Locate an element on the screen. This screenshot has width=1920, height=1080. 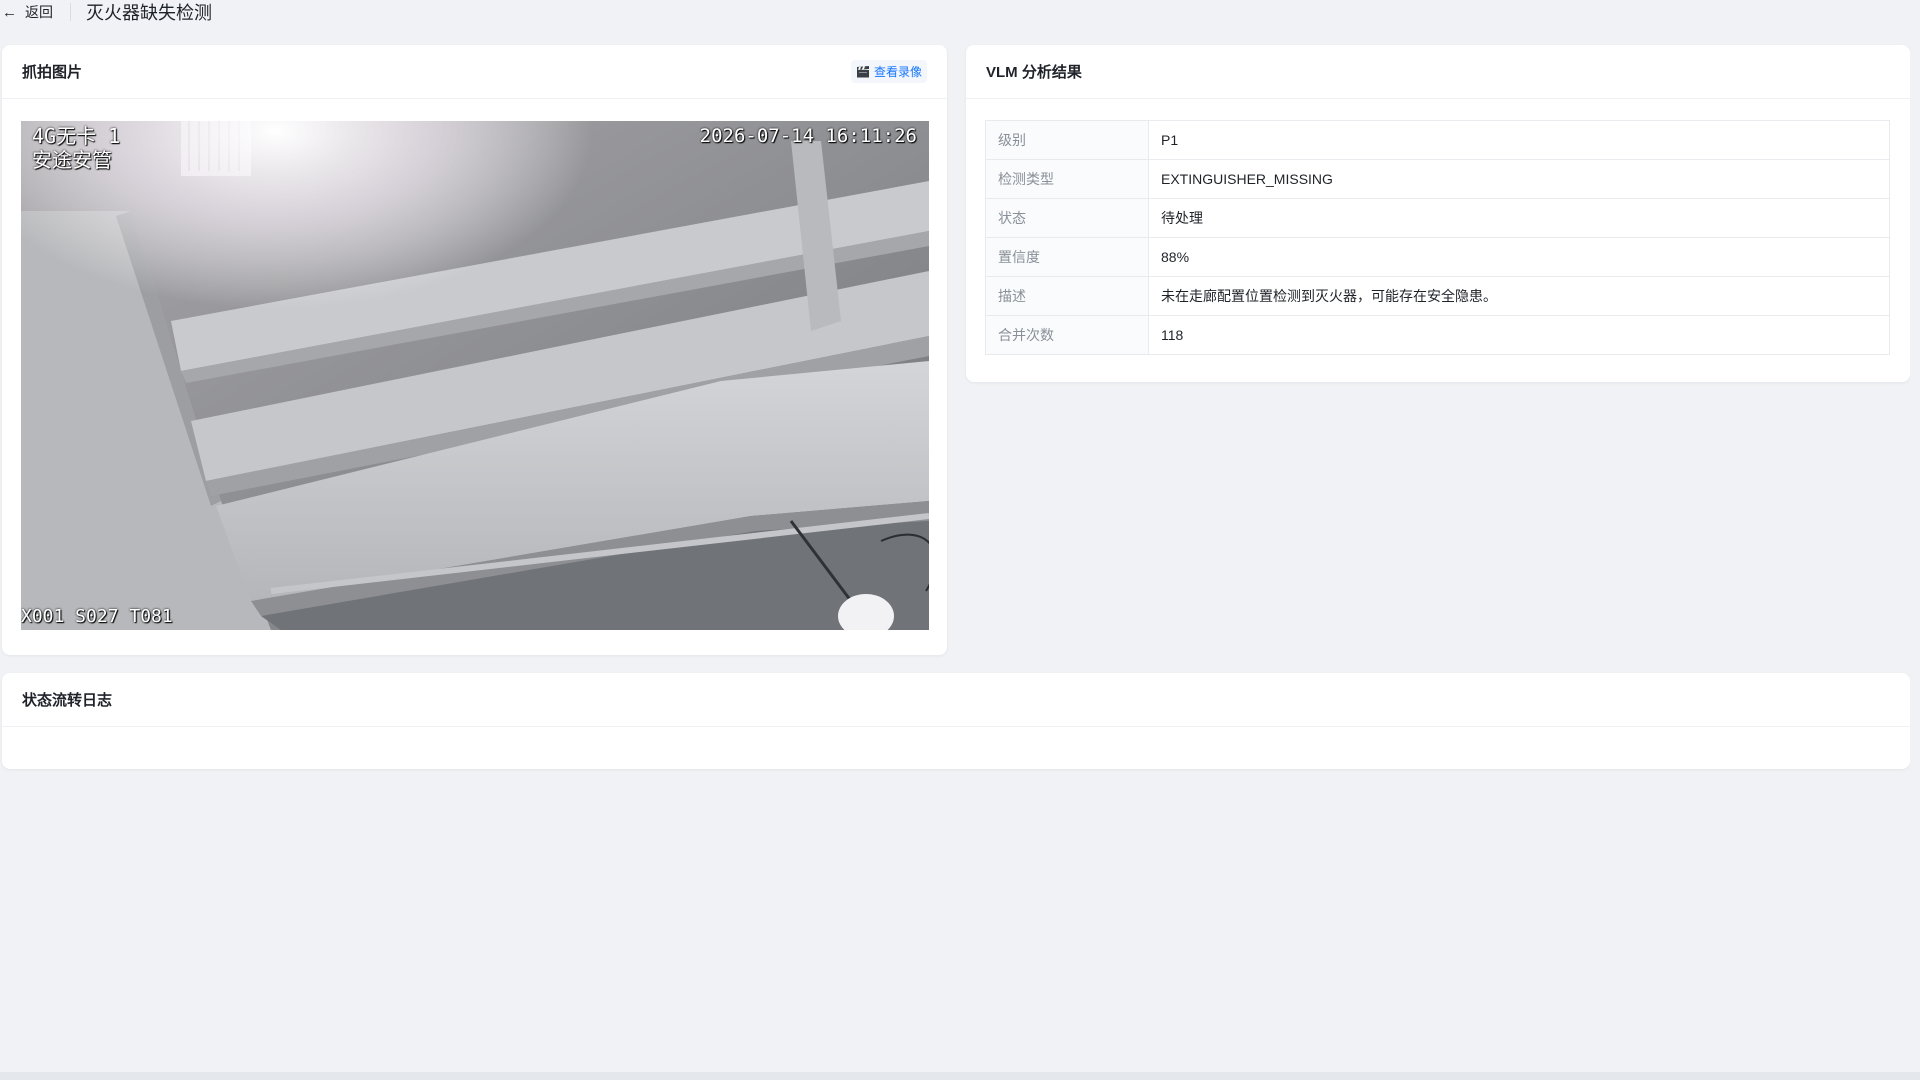
osd-camera-label: 4G无卡 1 is located at coordinates (76, 136).